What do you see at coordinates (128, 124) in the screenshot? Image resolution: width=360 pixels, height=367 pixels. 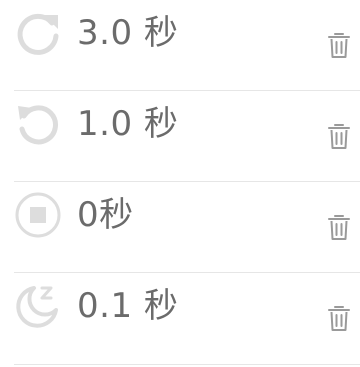 I see `delay-label: 1.0 秒` at bounding box center [128, 124].